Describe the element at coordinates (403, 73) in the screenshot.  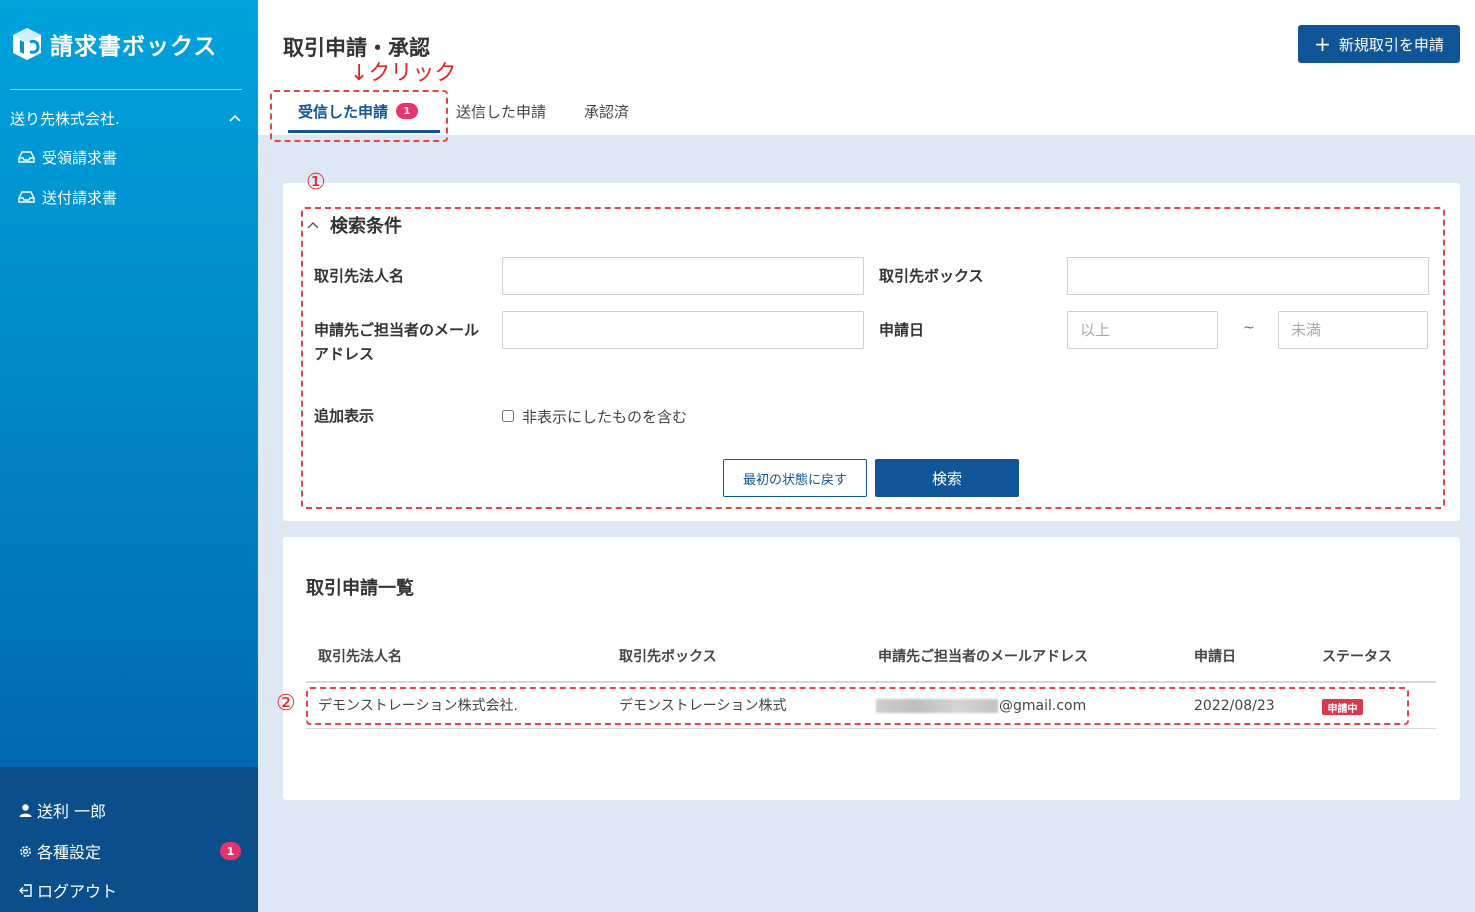
I see `annotation-click: ↓クリック` at that location.